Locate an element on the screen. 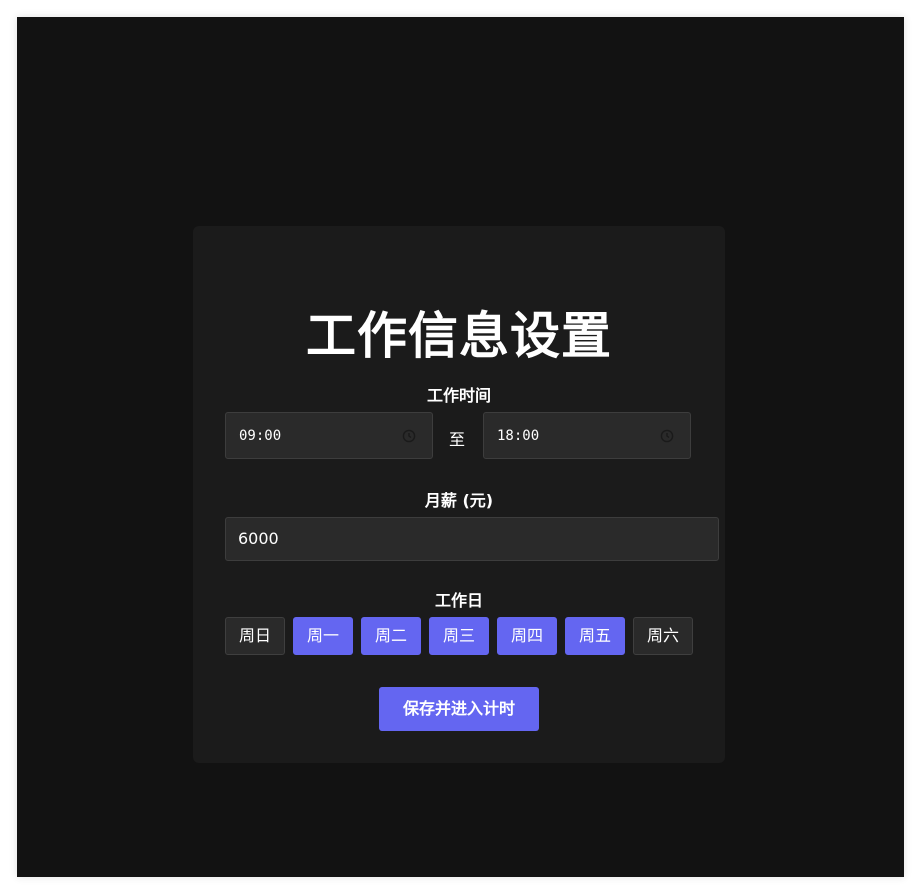 The image size is (921, 894). end-time-value: 18:00 is located at coordinates (518, 436).